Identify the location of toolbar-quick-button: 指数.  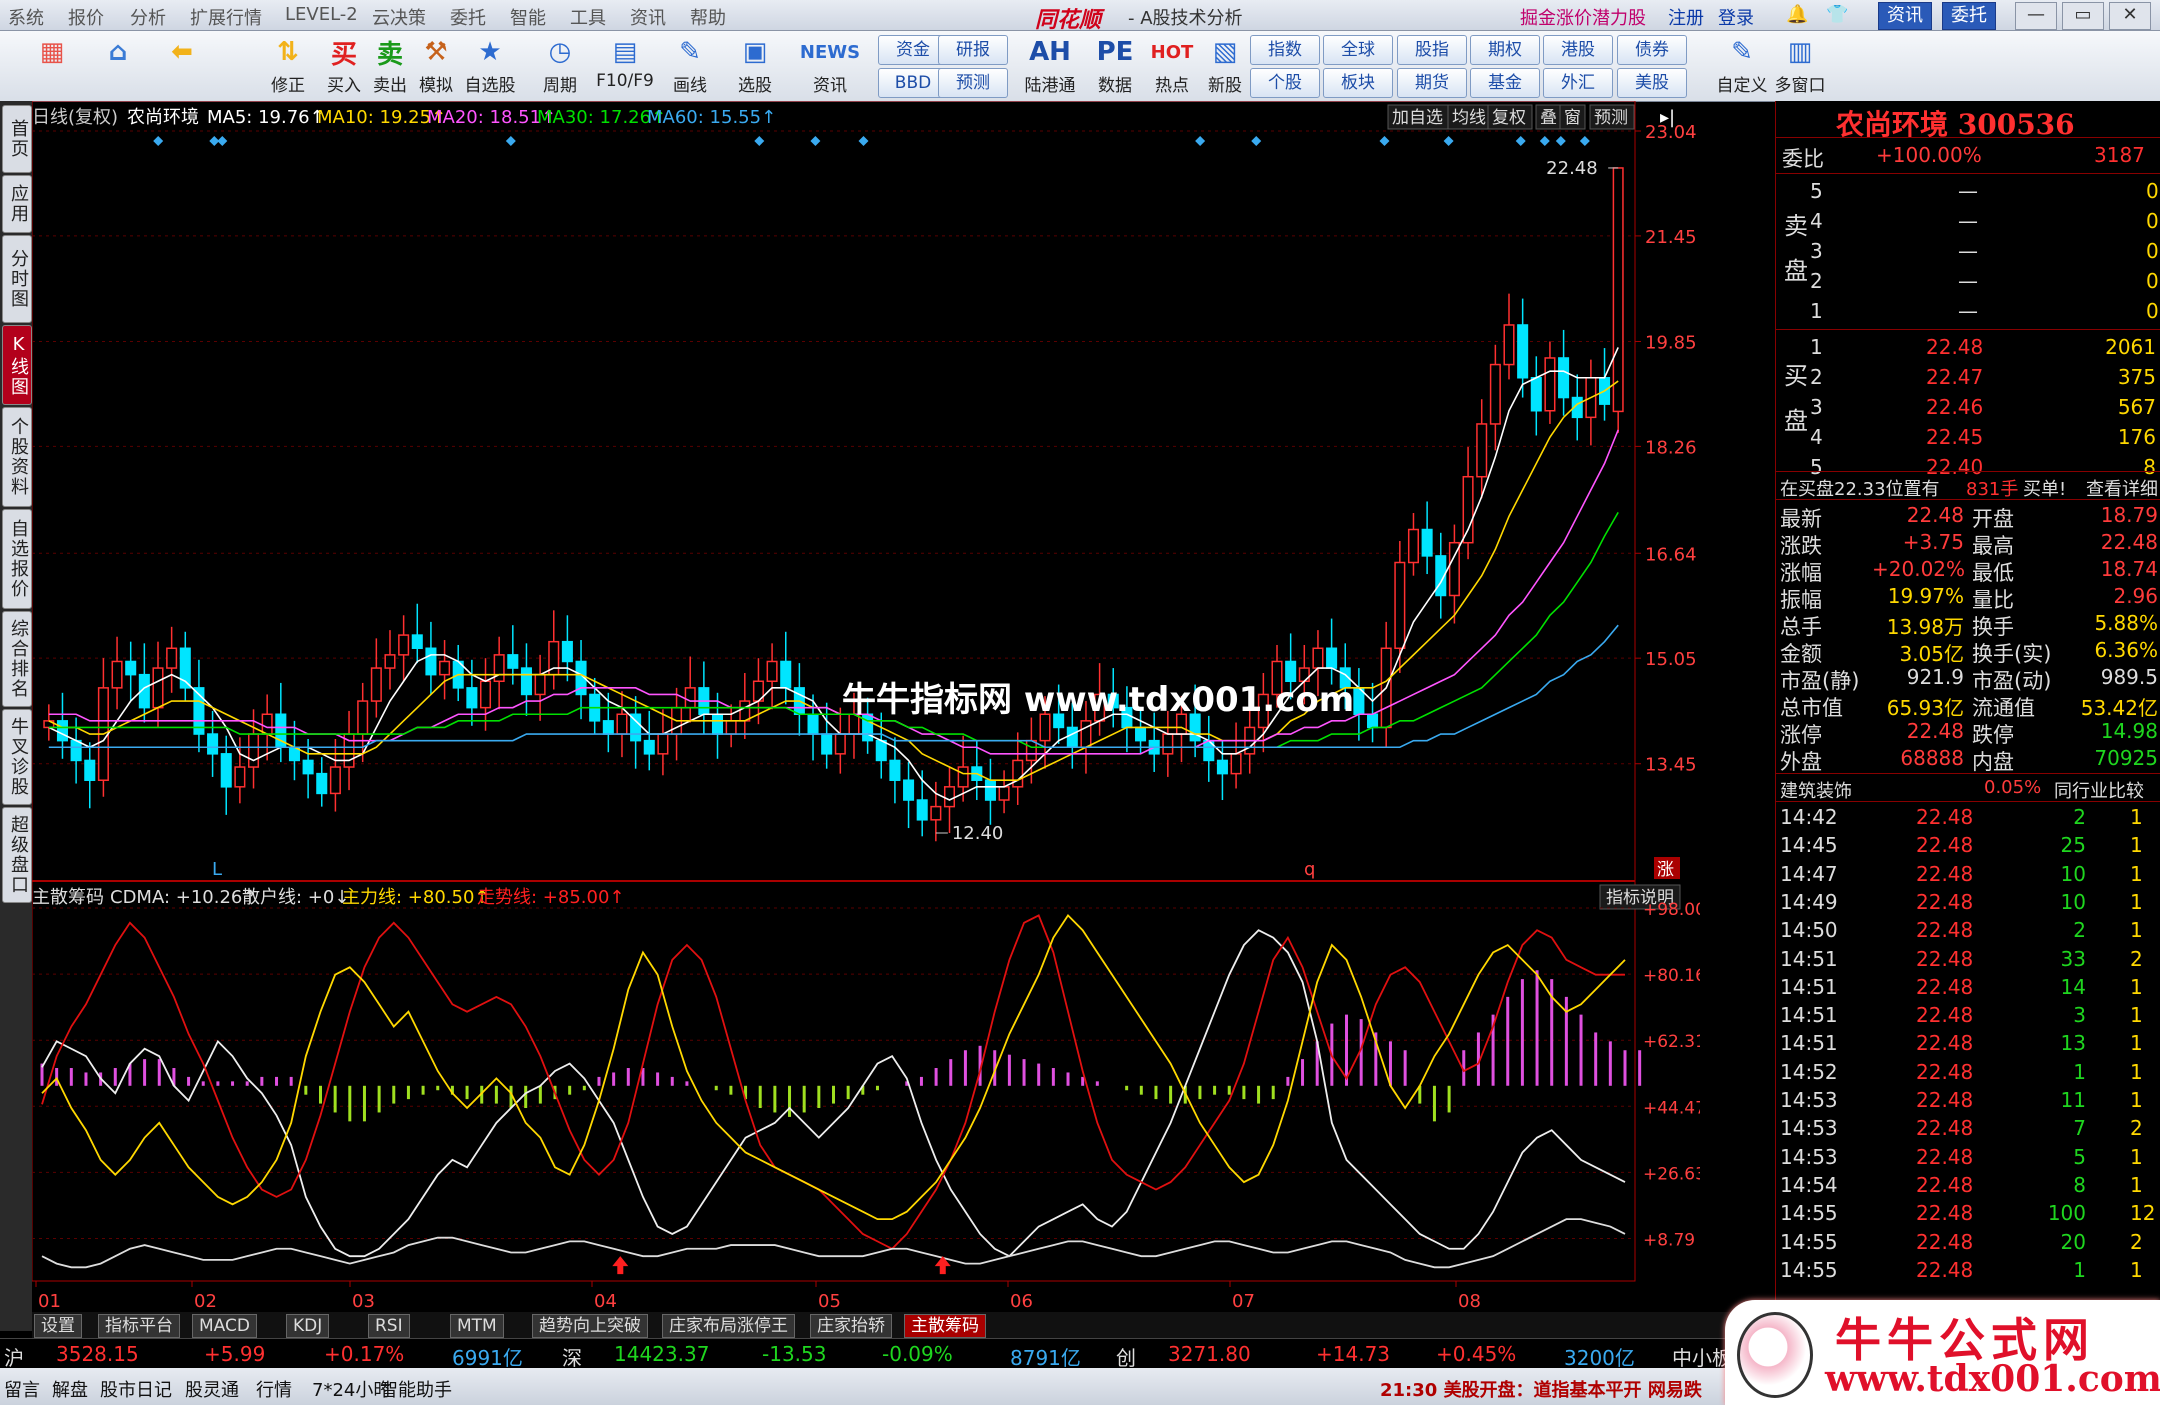
(1285, 50).